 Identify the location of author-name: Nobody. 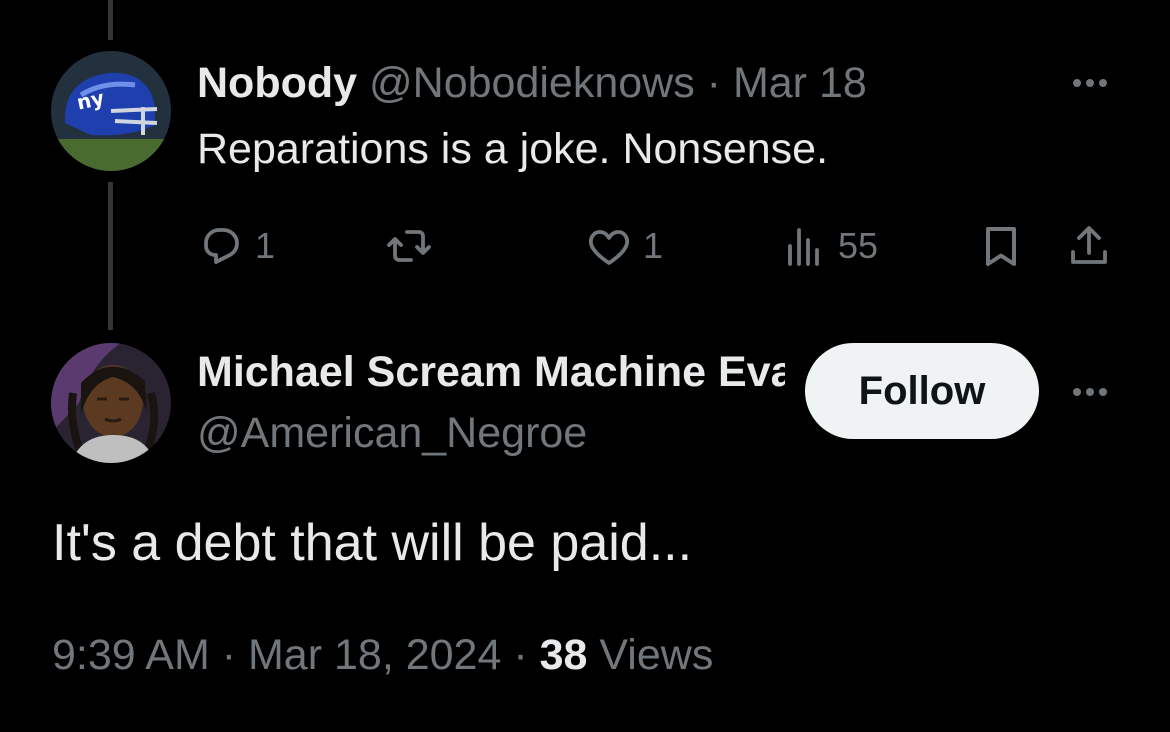
(277, 83).